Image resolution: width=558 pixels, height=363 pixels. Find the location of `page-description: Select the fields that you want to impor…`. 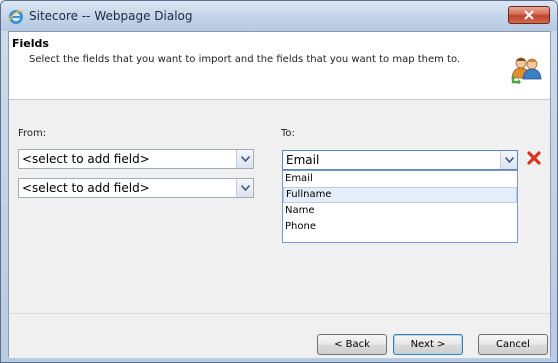

page-description: Select the fields that you want to impor… is located at coordinates (245, 59).